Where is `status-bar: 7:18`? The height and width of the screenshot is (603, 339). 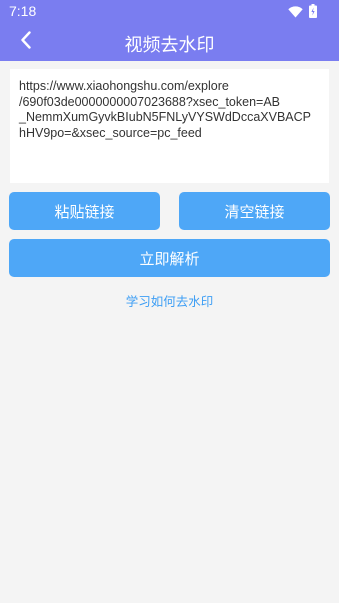
status-bar: 7:18 is located at coordinates (169, 12).